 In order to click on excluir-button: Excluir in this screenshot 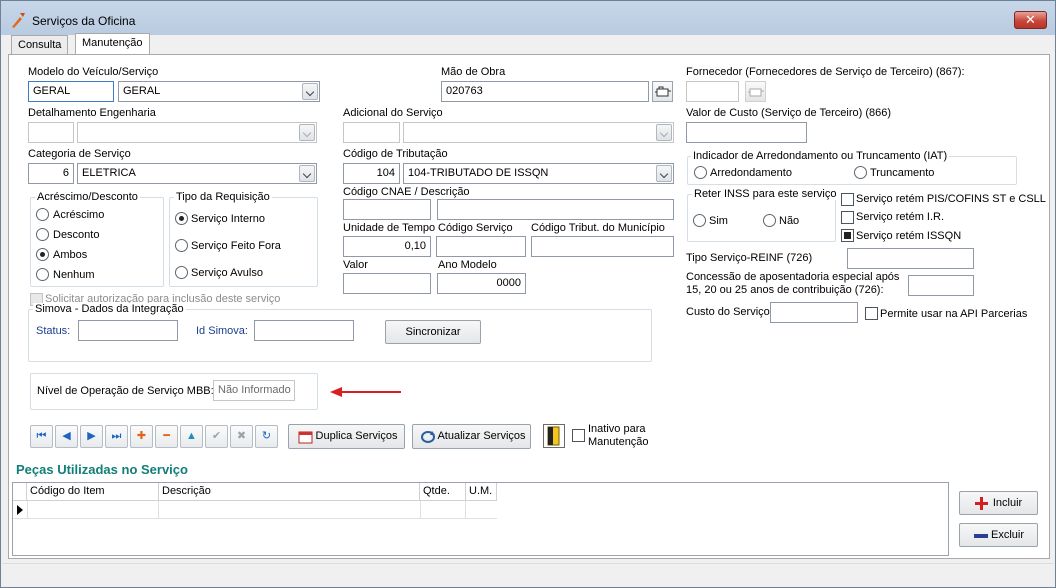, I will do `click(998, 535)`.